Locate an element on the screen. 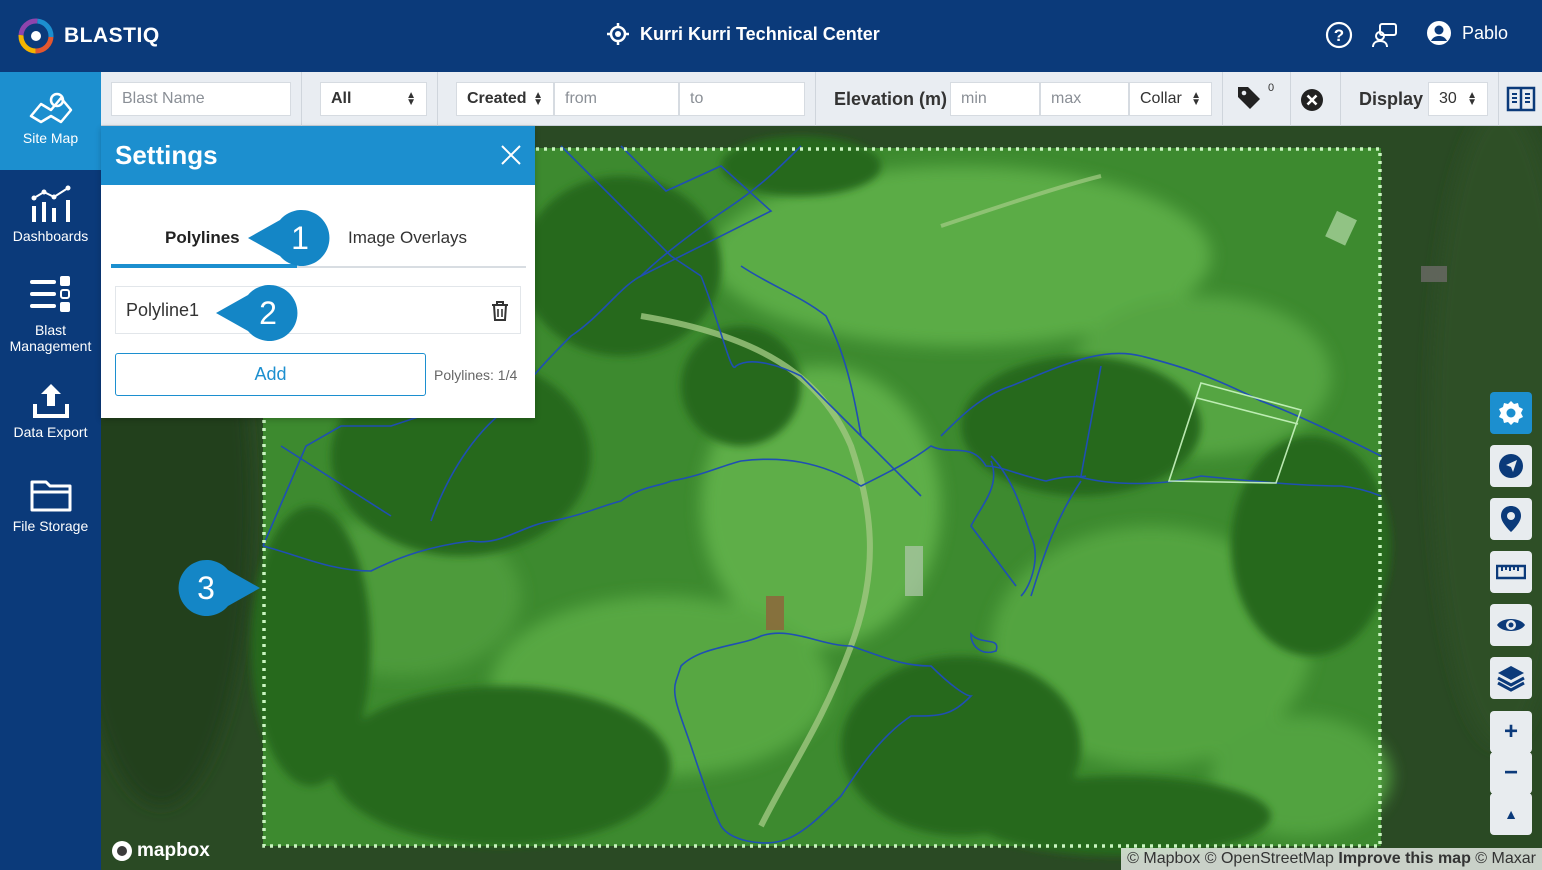  eye-icon is located at coordinates (1511, 625).